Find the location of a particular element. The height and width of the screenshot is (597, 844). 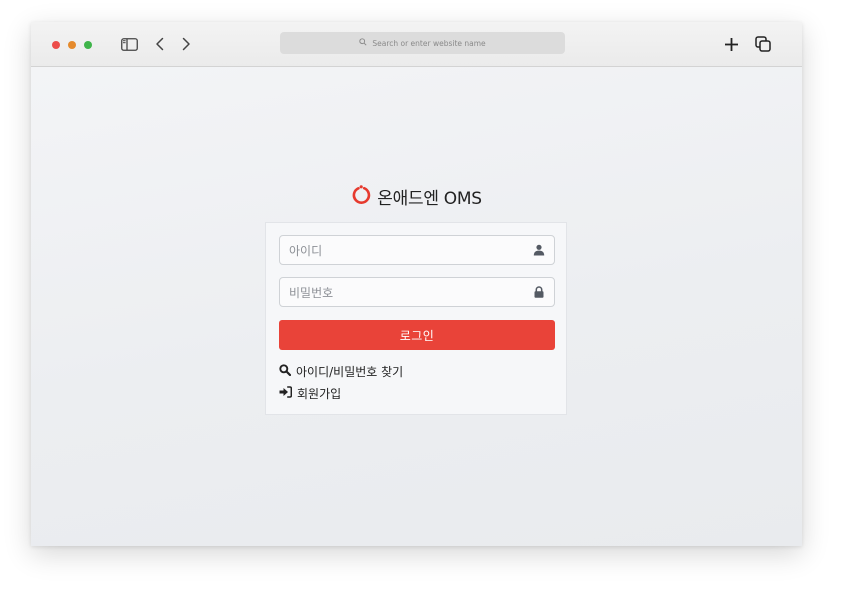

ring-logo-icon is located at coordinates (361, 196).